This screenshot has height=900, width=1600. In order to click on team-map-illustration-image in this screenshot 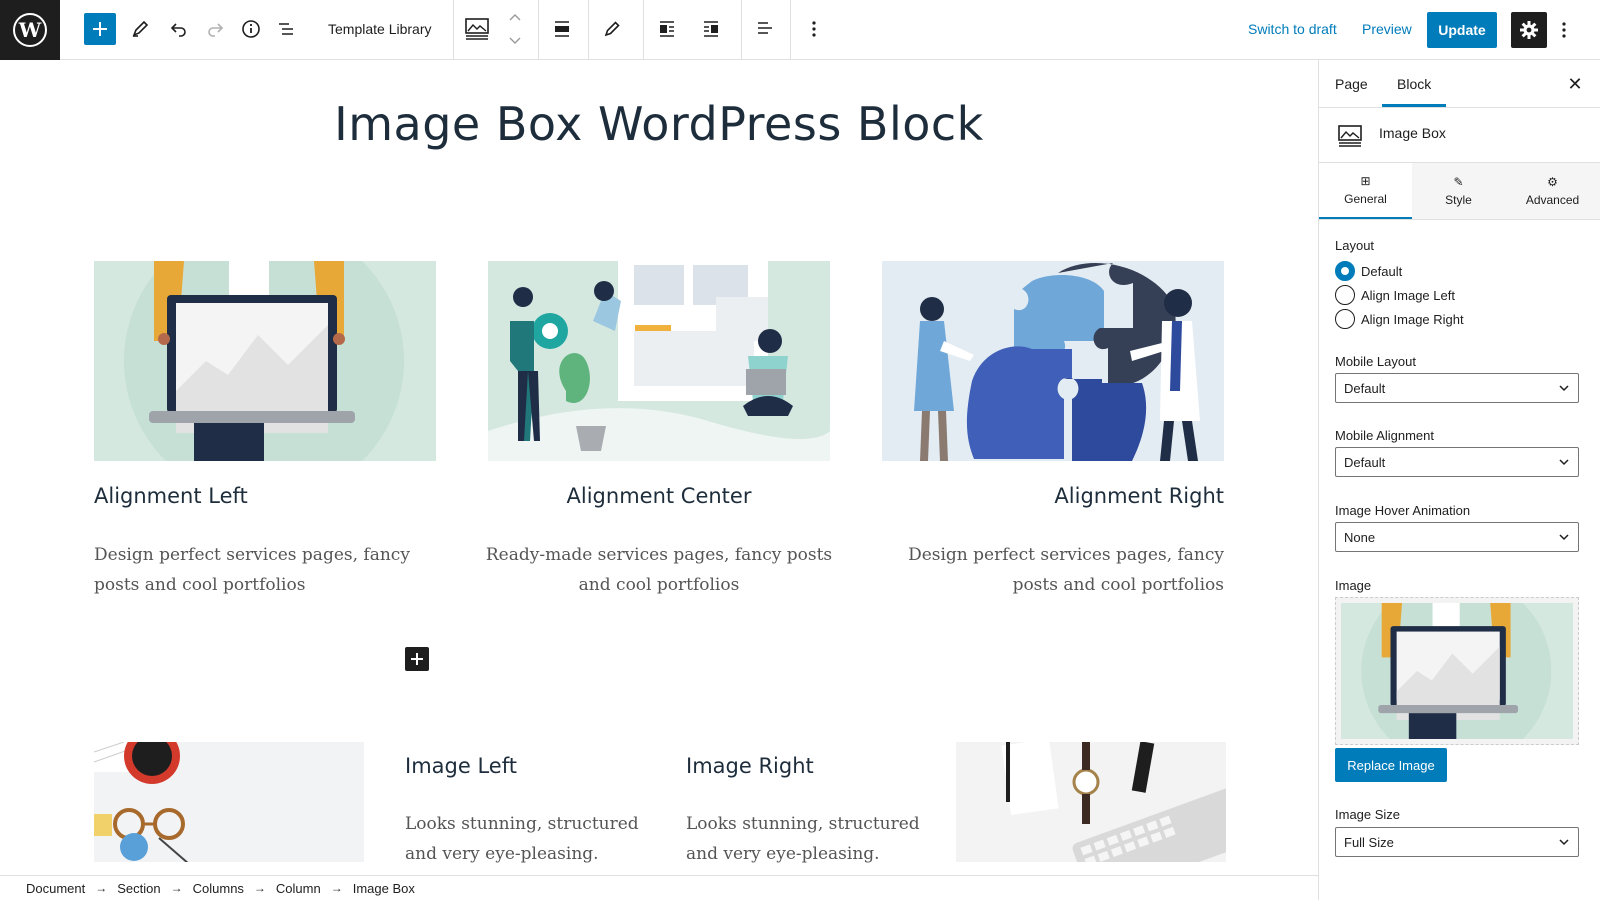, I will do `click(659, 361)`.